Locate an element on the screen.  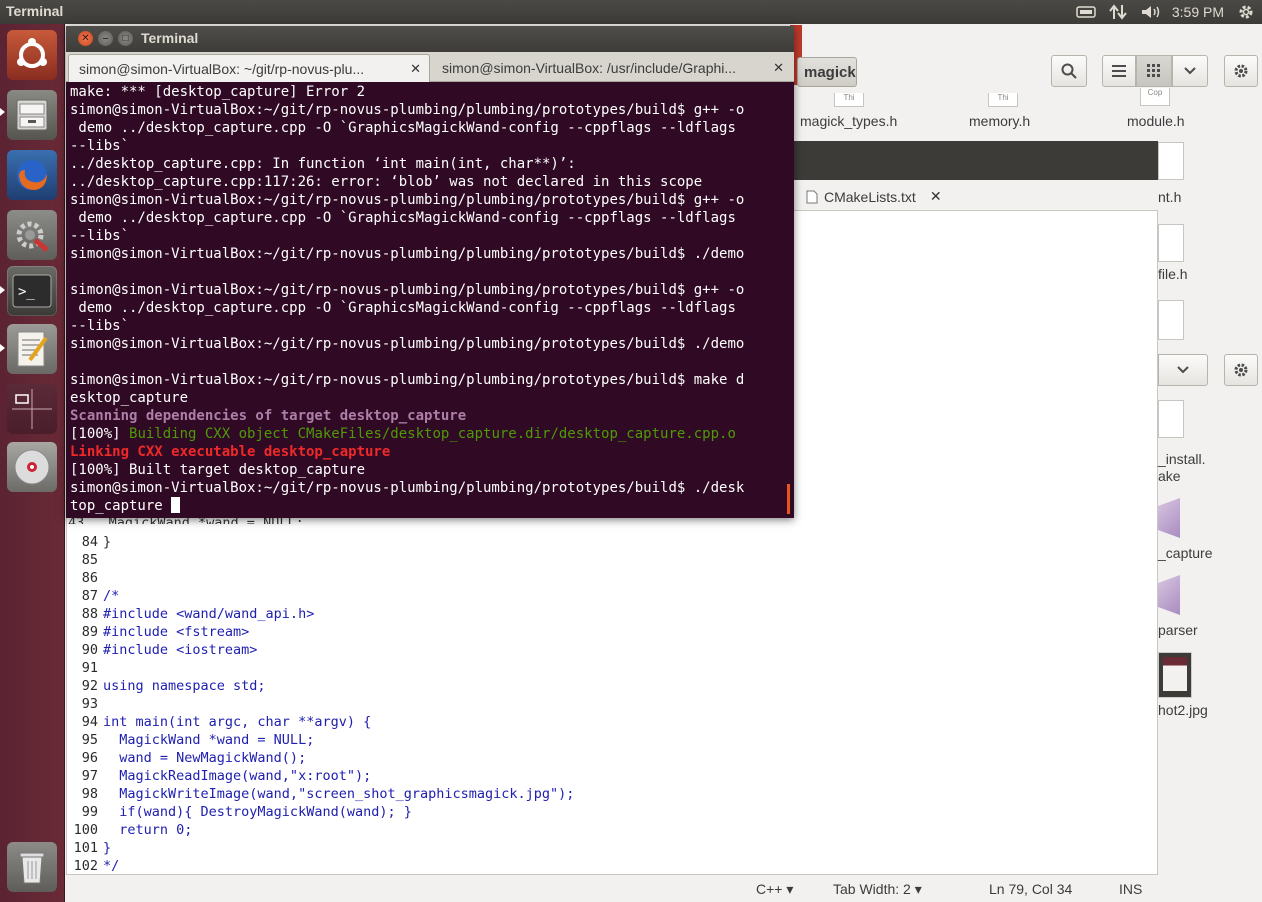
launcher: >_ is located at coordinates (32, 463).